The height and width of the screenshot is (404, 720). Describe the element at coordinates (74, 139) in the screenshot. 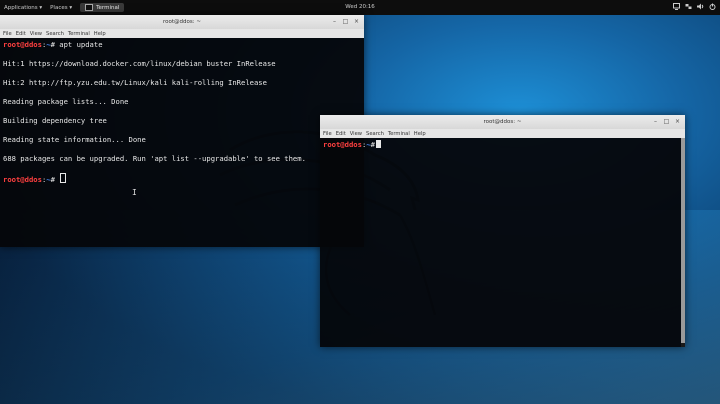

I see `output-line: Reading state information... Done` at that location.